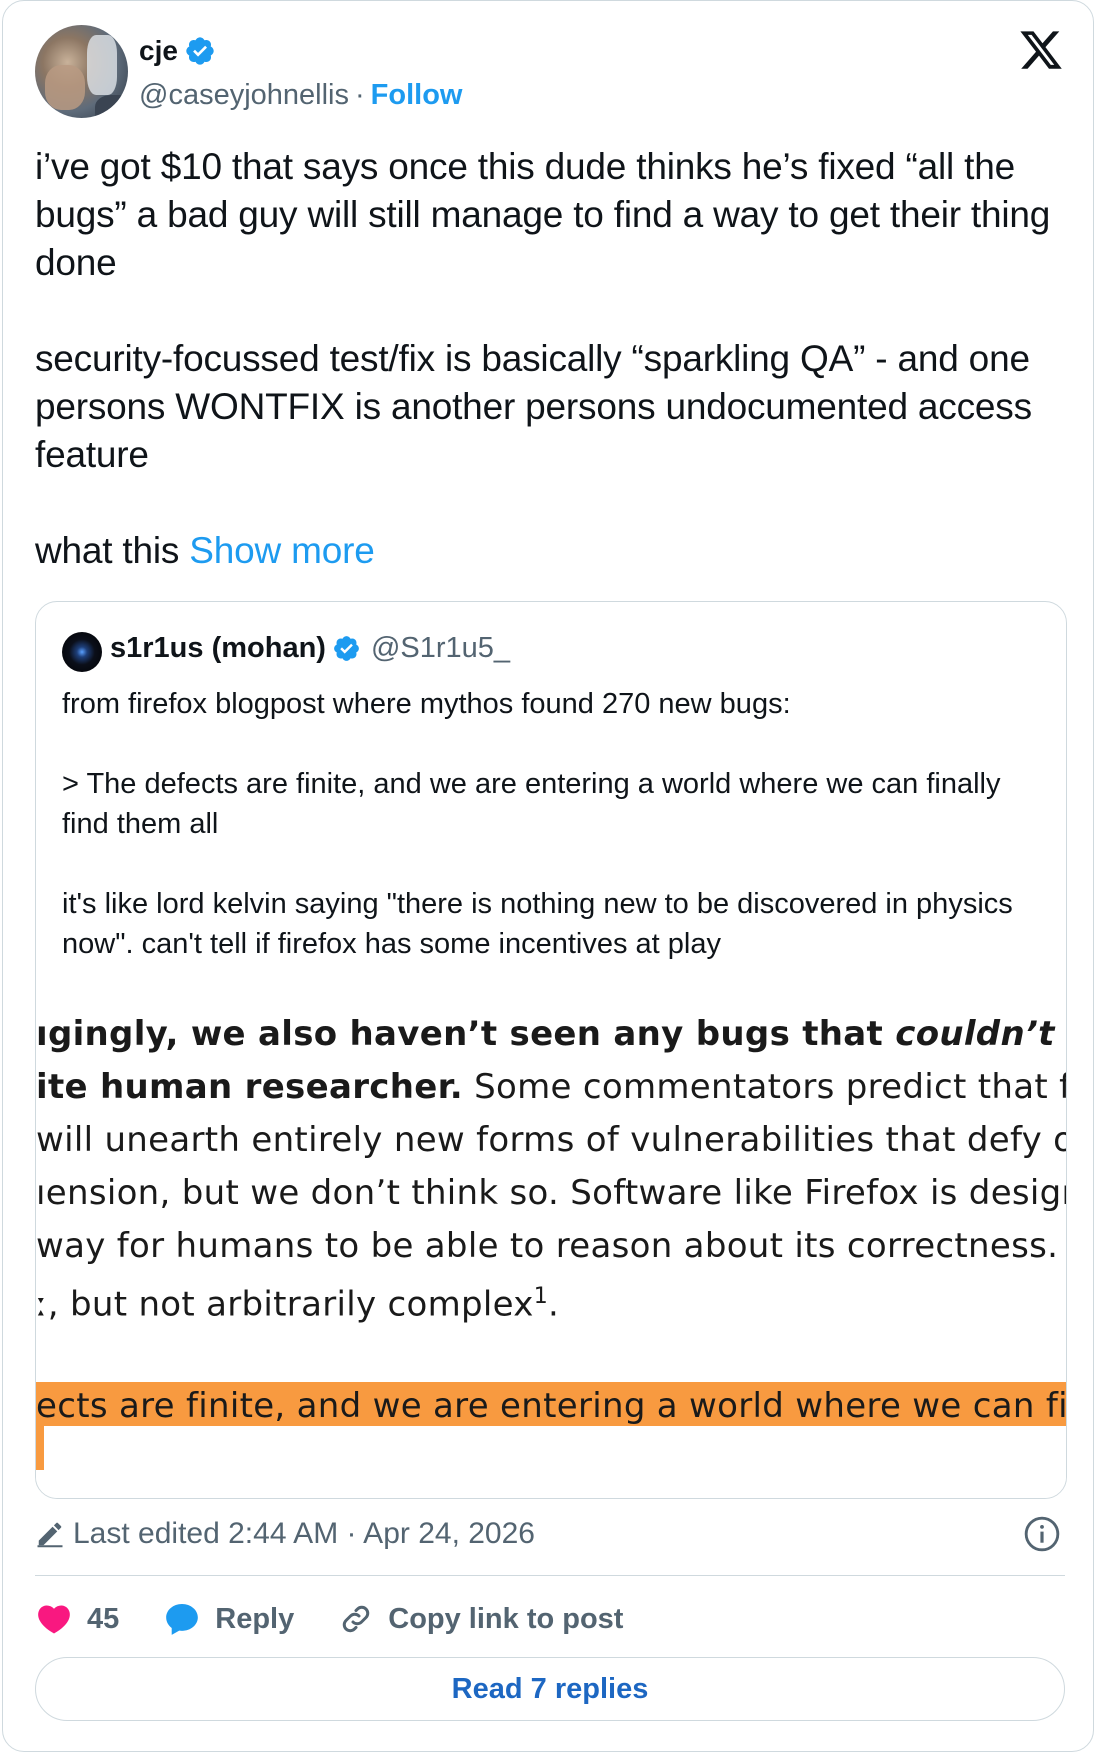 This screenshot has width=1096, height=1752. I want to click on heart-icon, so click(54, 1619).